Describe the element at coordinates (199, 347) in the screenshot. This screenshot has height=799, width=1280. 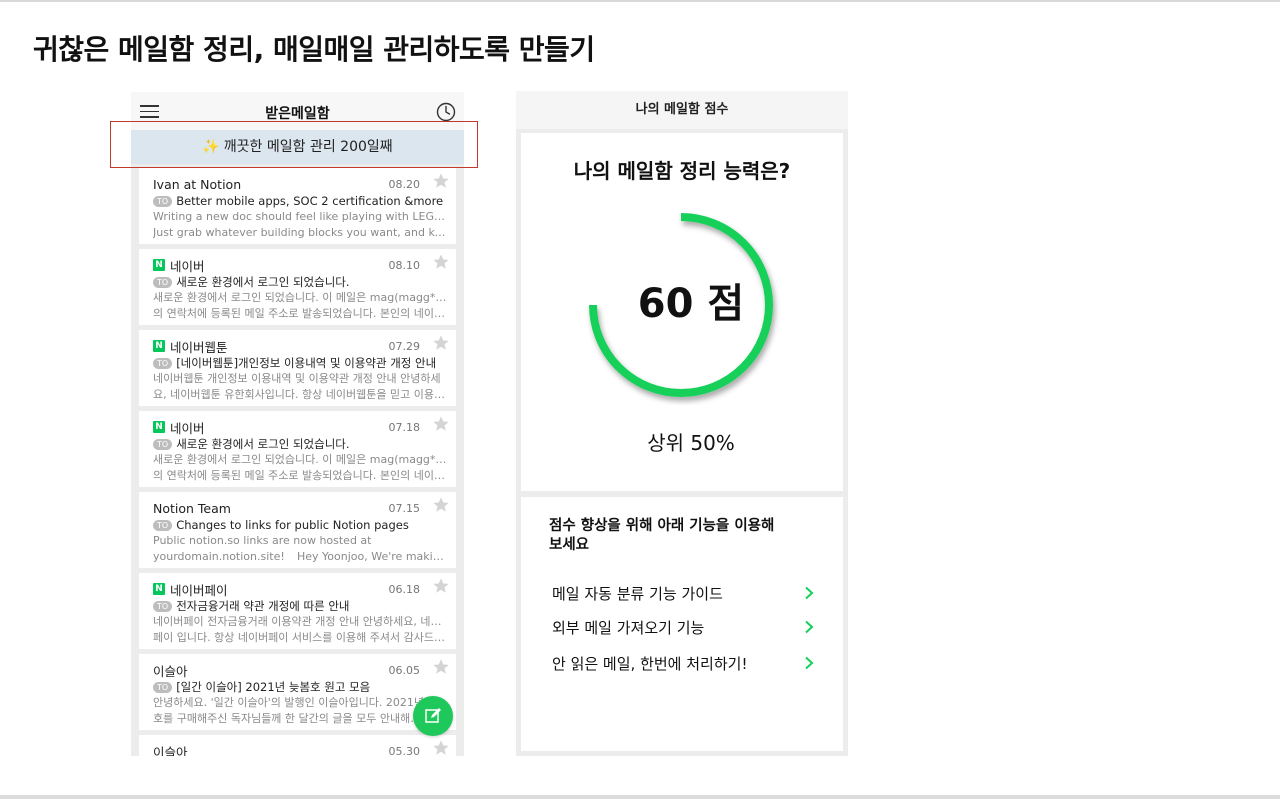
I see `mail-sender: 네이버웹툰` at that location.